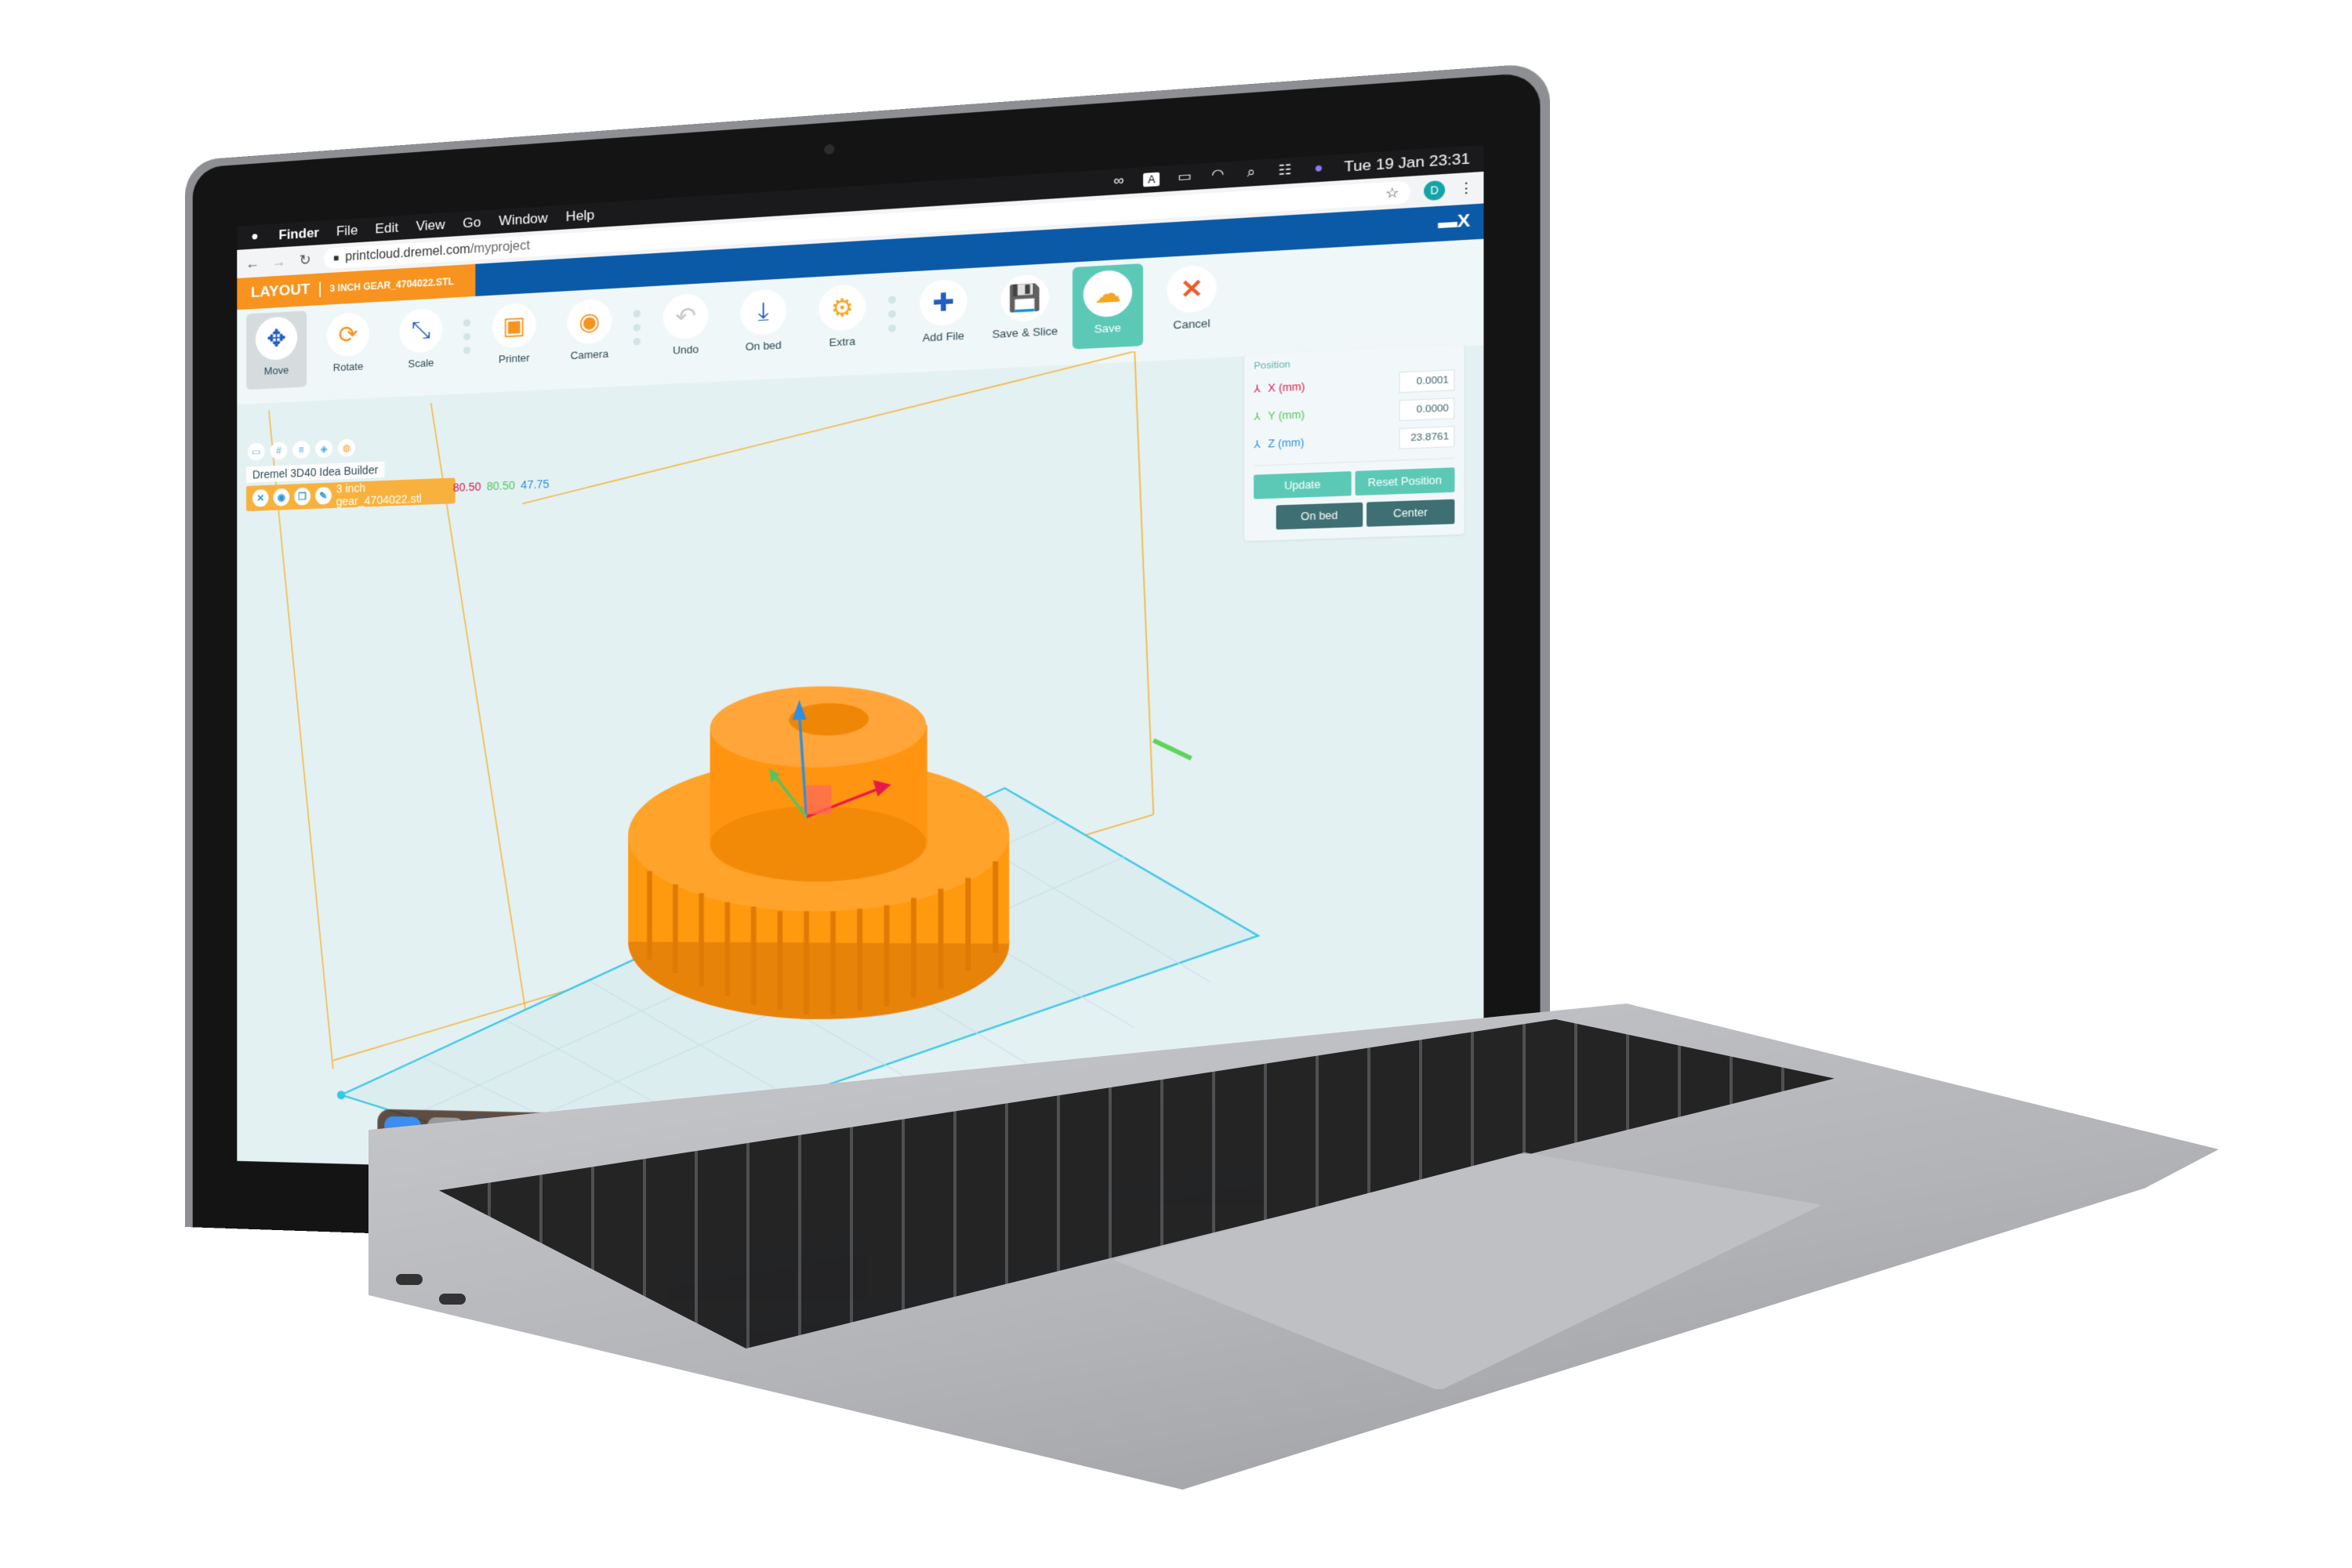 Image resolution: width=2352 pixels, height=1568 pixels. I want to click on cancel-x-icon: ✕, so click(1192, 289).